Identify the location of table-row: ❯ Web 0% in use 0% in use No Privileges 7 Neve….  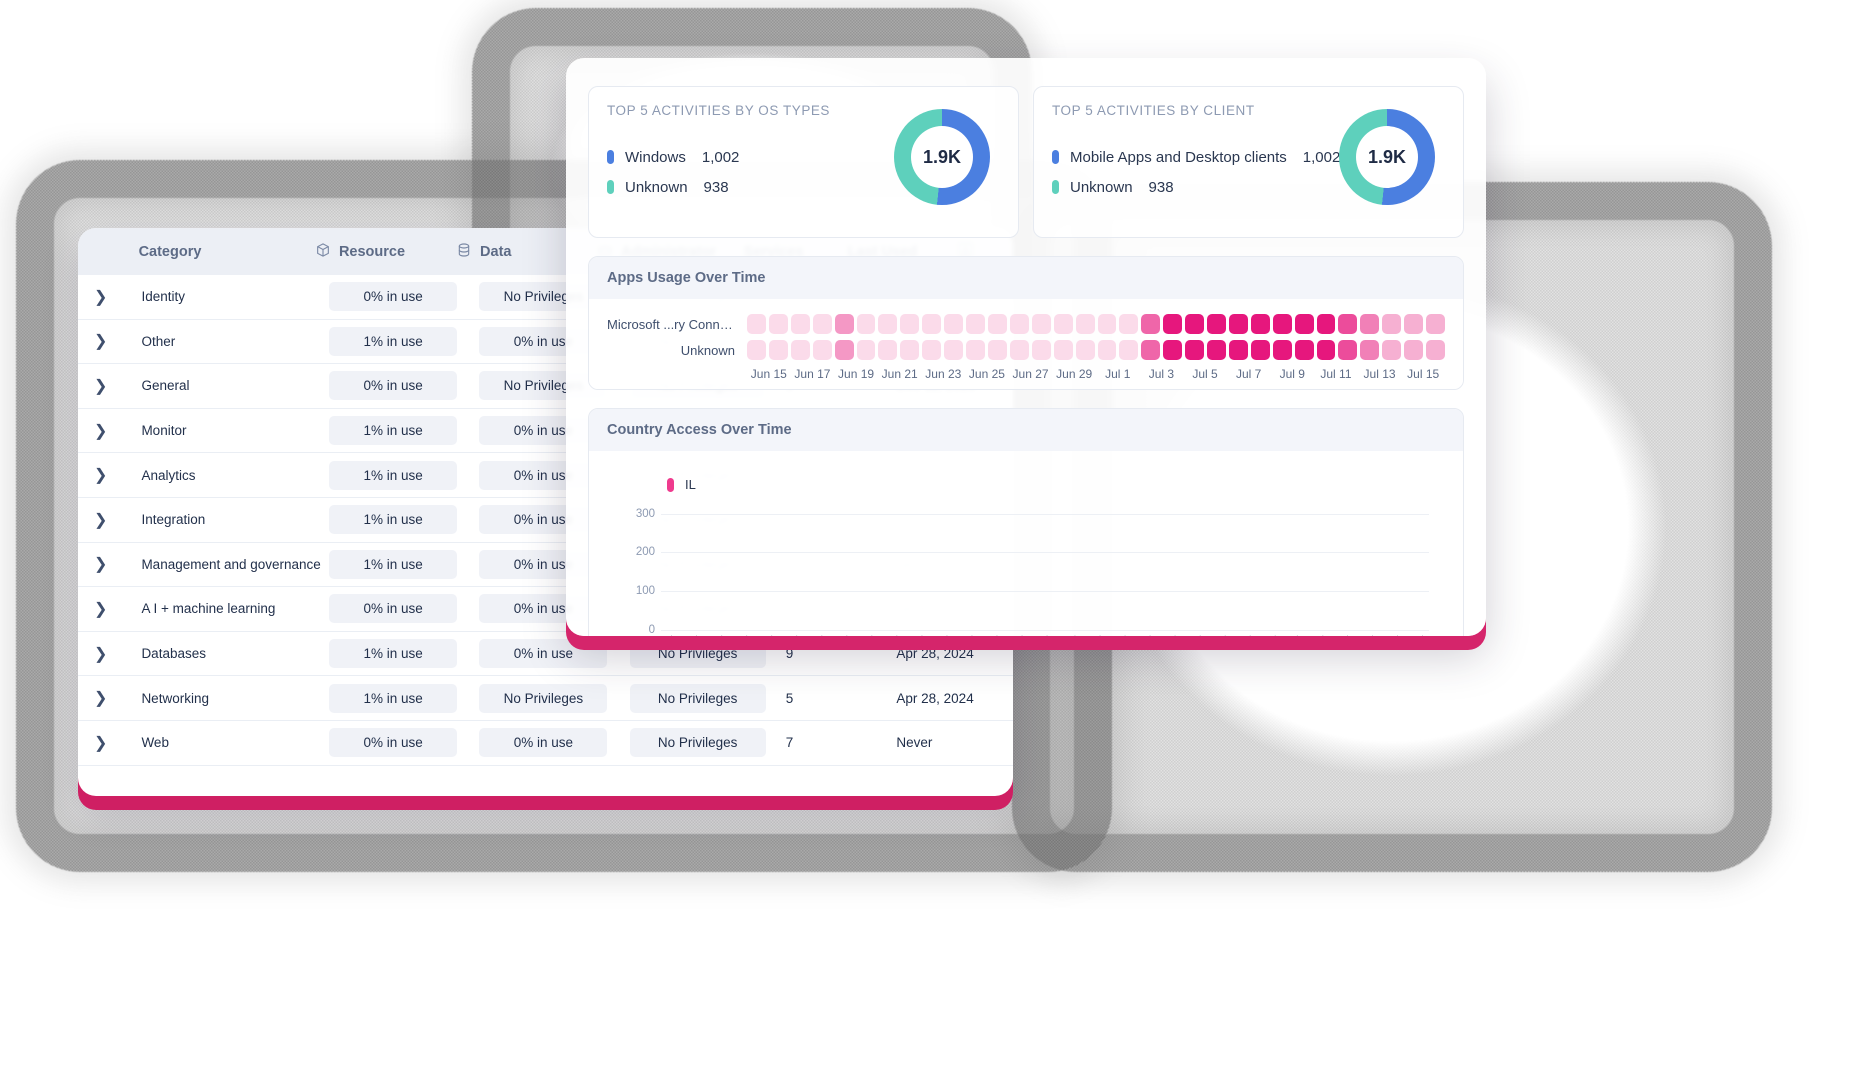
(545, 743).